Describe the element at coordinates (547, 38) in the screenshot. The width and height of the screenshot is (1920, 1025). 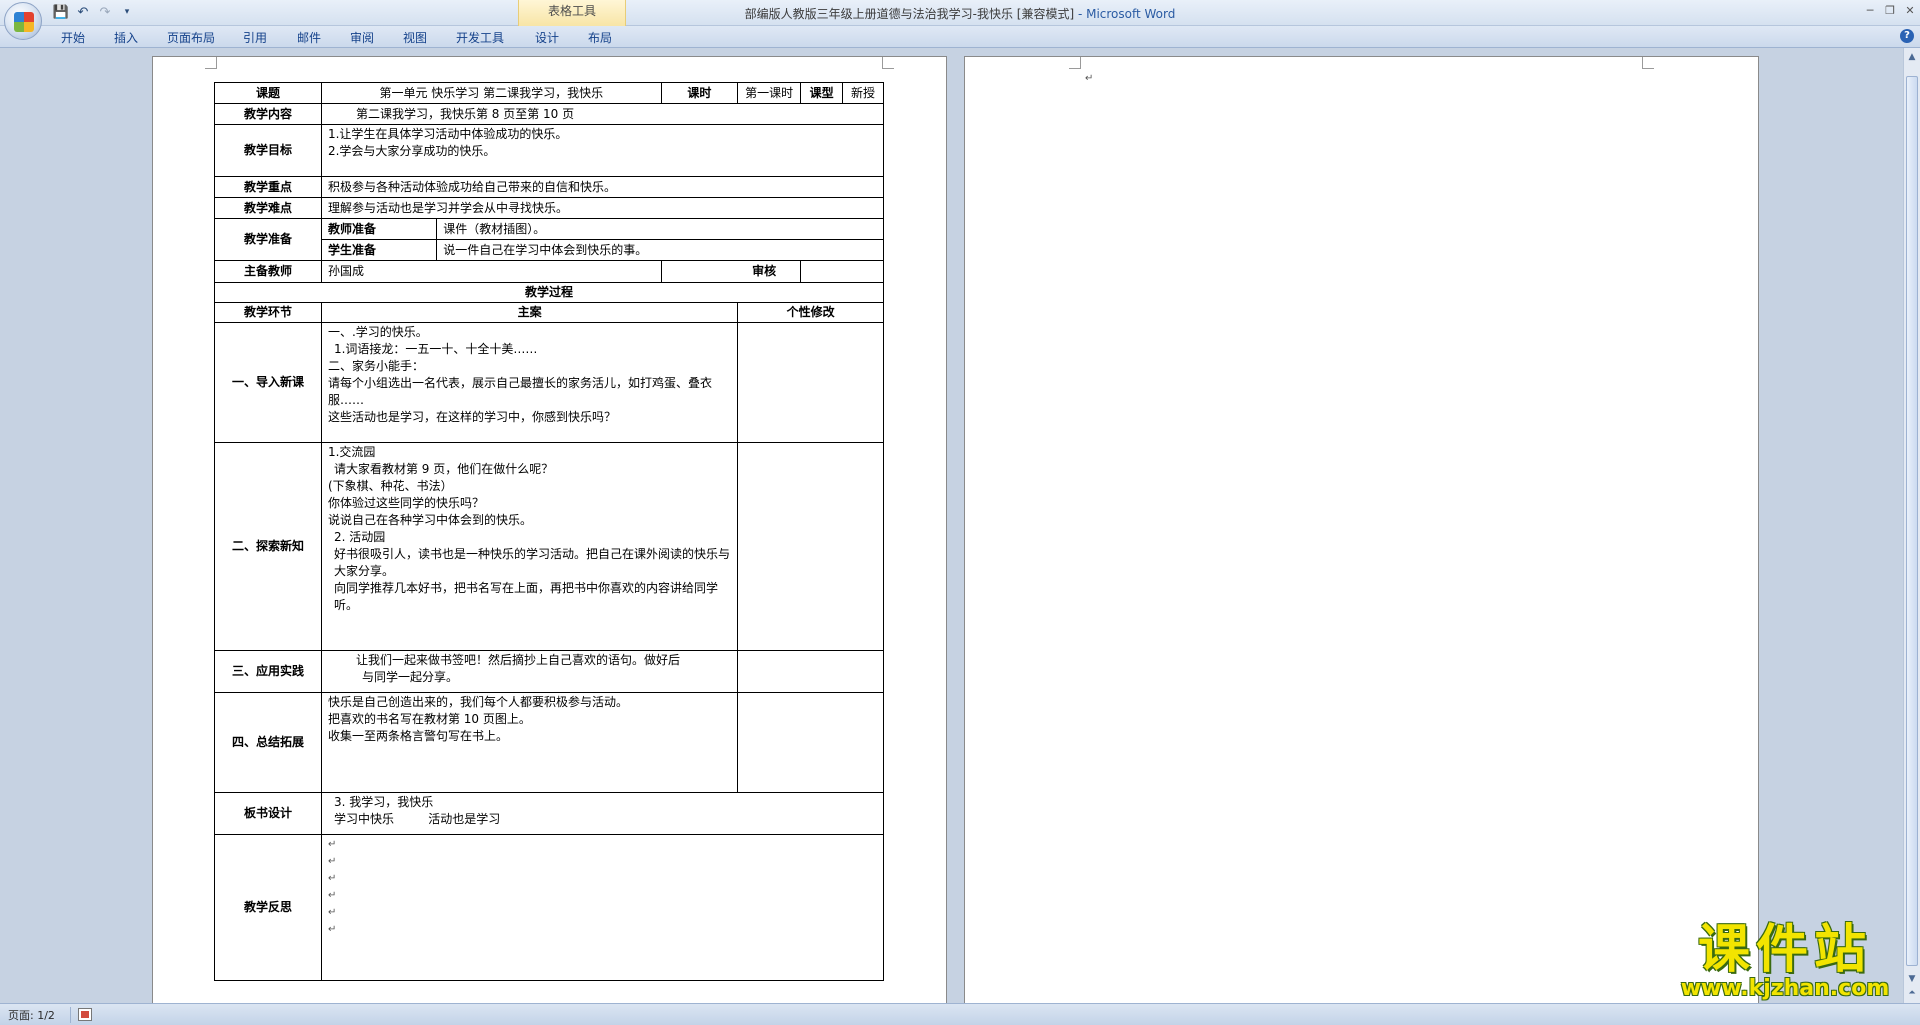
I see `tab-design: 设计` at that location.